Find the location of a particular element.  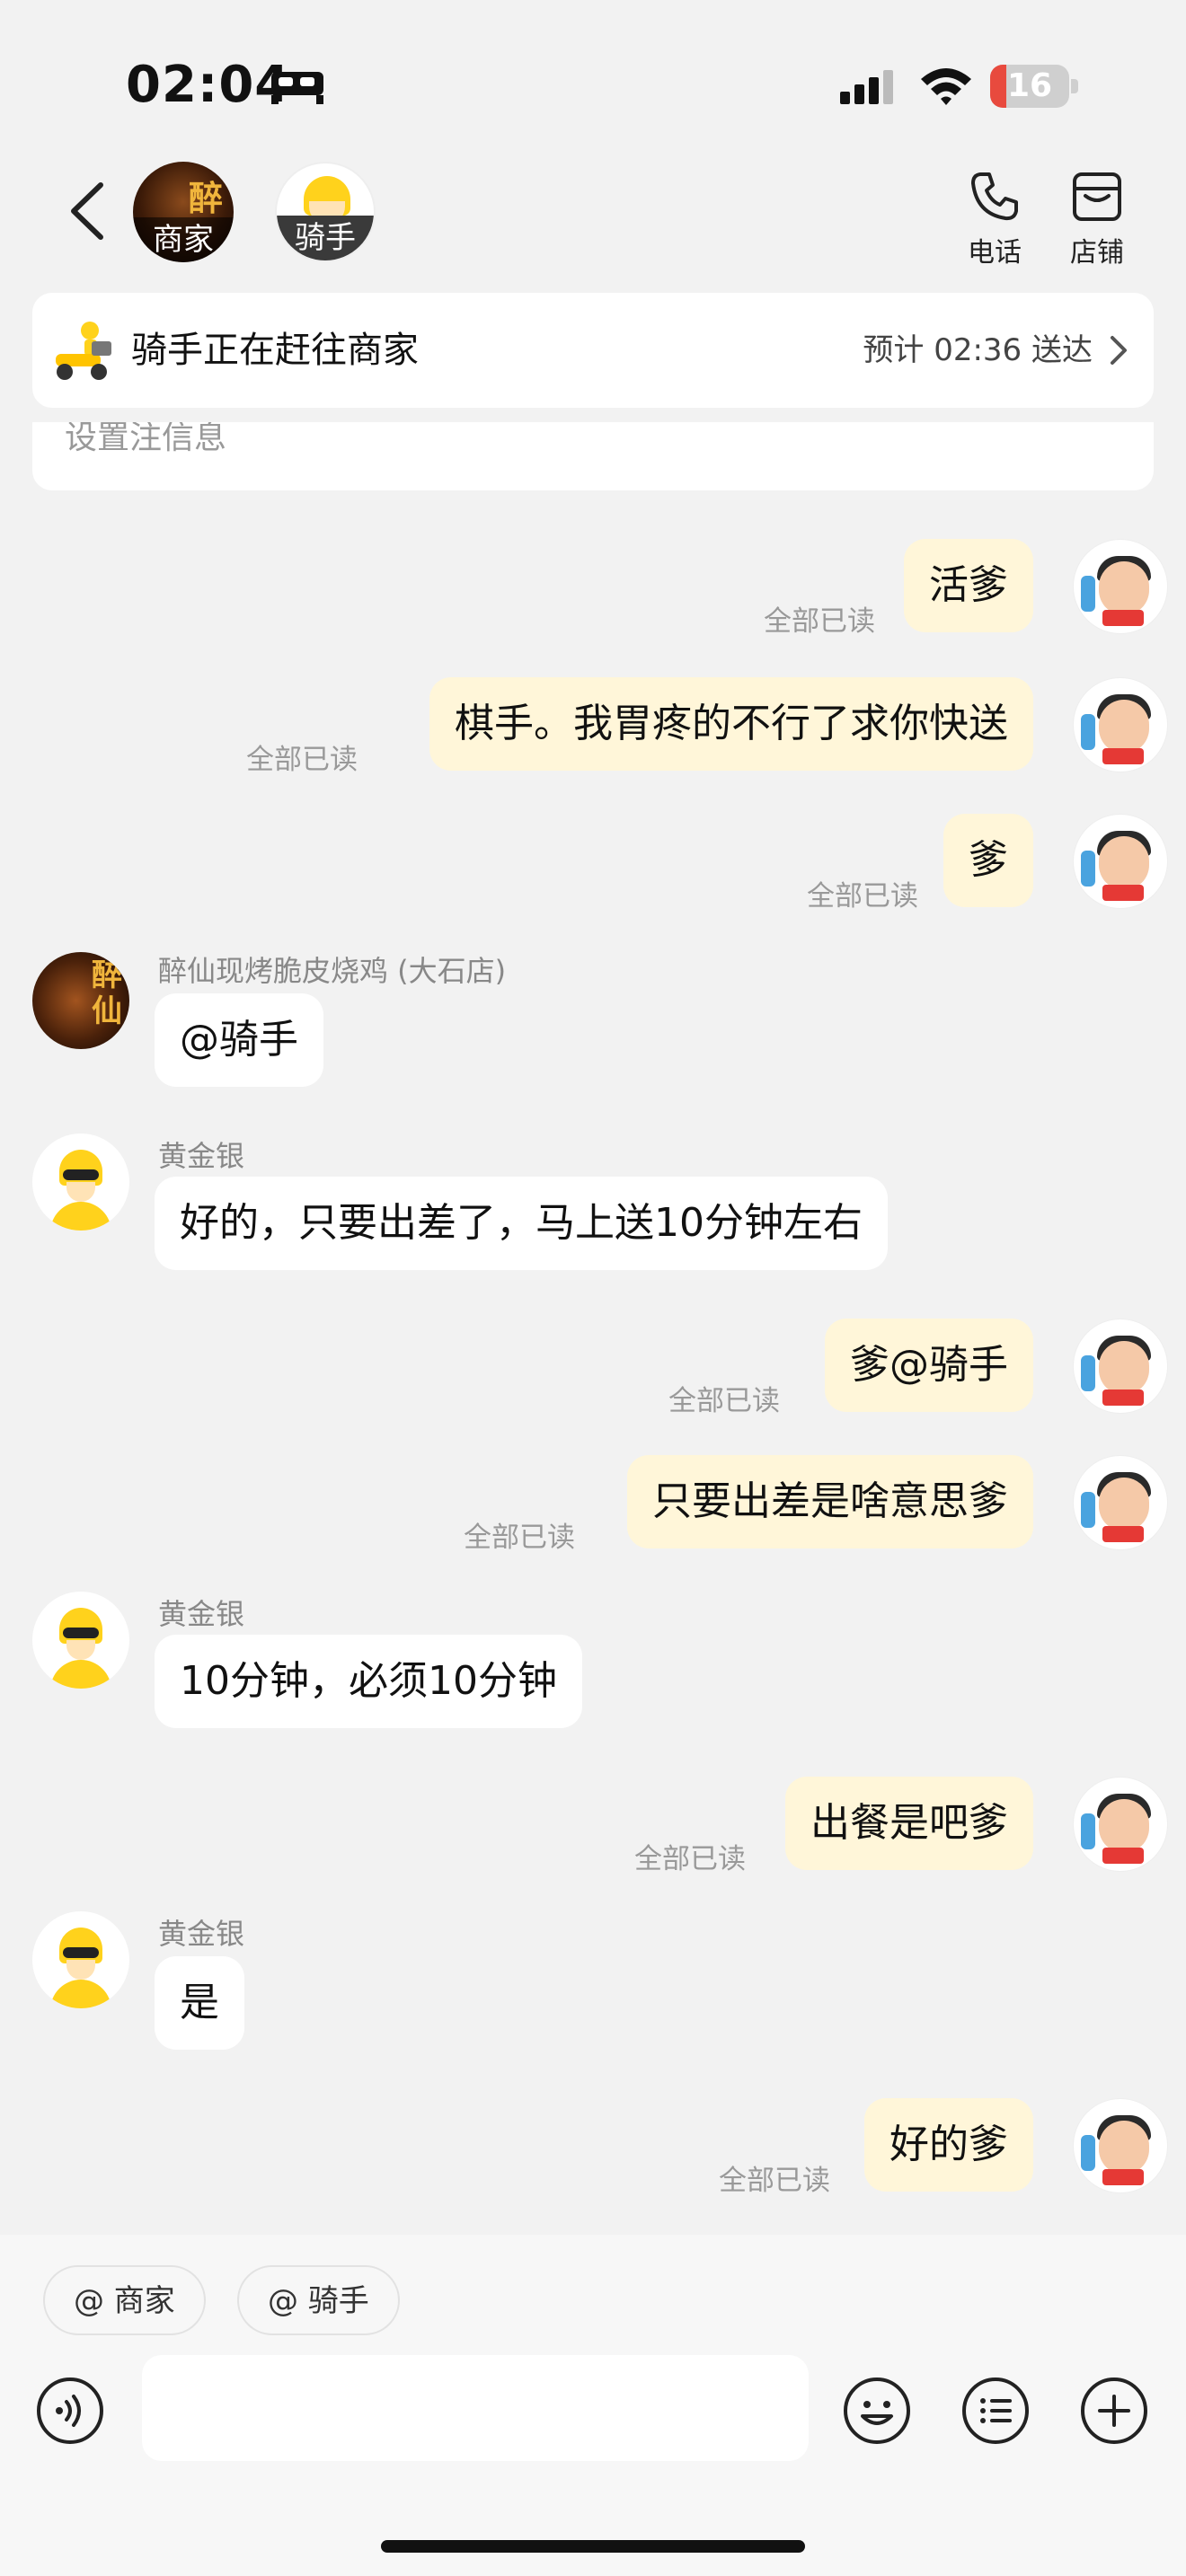

mention-merchant-chip: @ 商家 is located at coordinates (124, 2300).